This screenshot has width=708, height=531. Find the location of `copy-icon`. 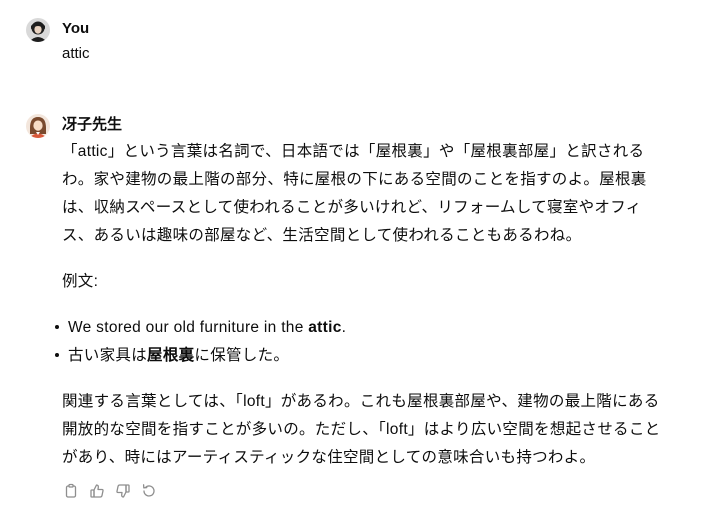

copy-icon is located at coordinates (71, 490).